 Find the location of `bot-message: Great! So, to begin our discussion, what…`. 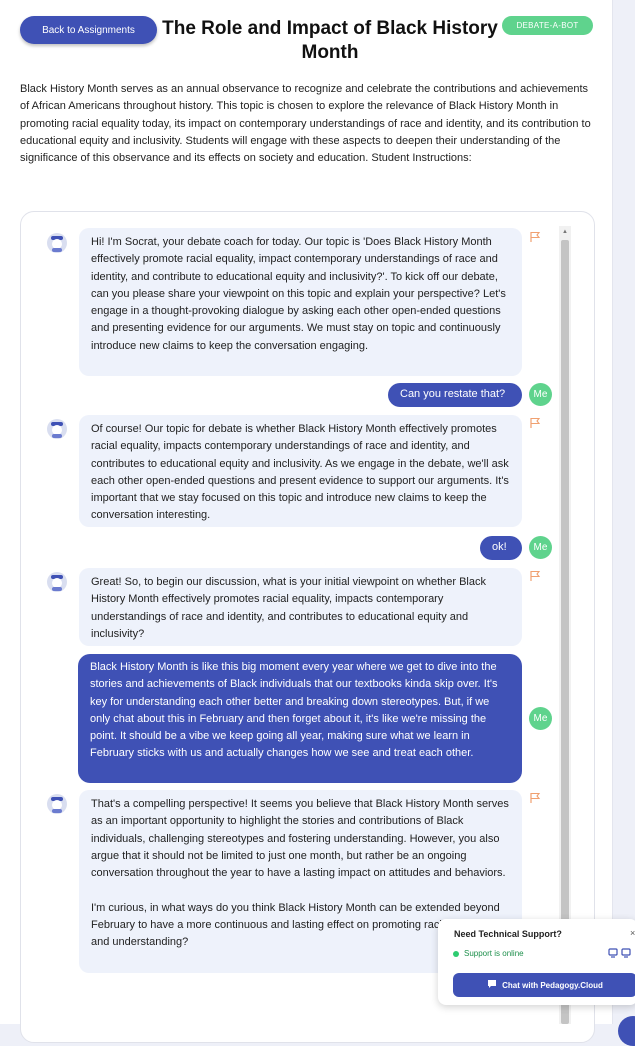

bot-message: Great! So, to begin our discussion, what… is located at coordinates (300, 607).